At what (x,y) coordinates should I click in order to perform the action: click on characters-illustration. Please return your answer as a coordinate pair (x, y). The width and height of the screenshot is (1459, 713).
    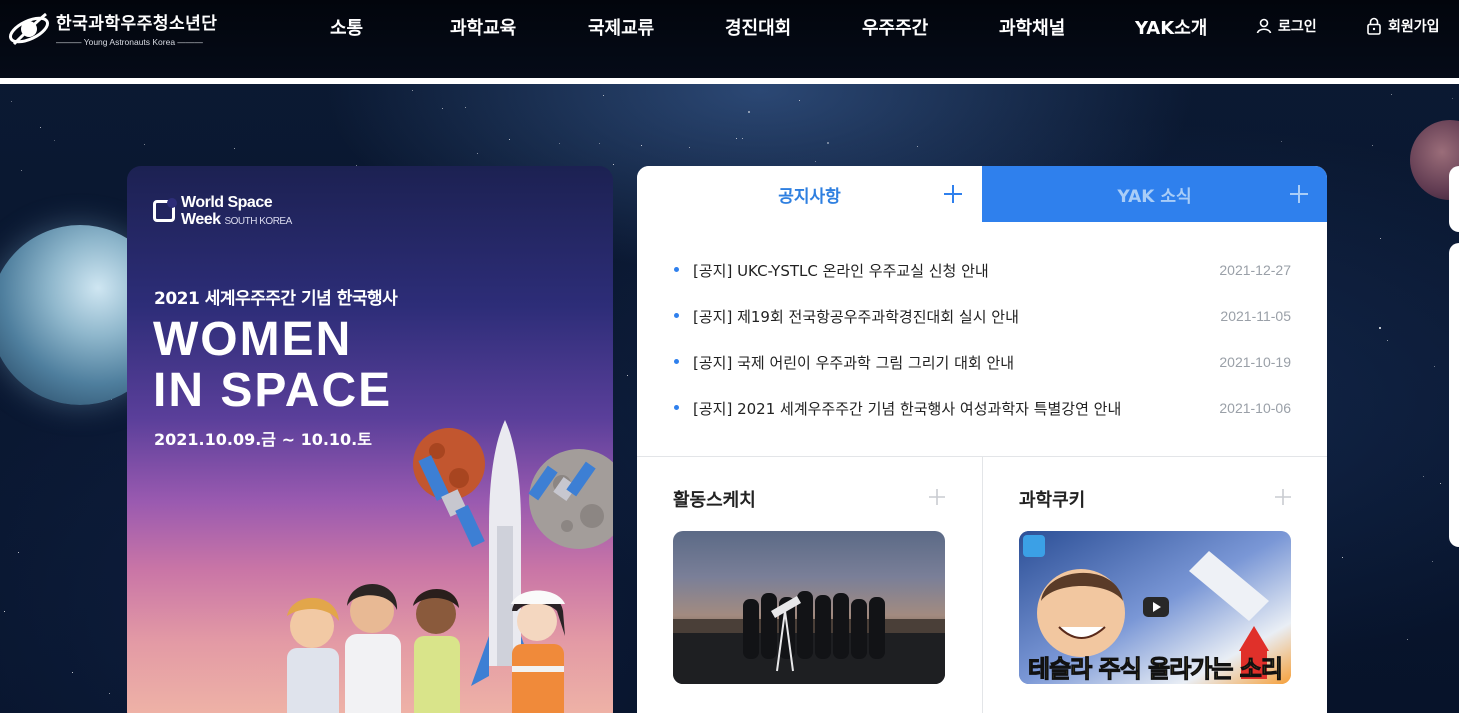
    Looking at the image, I should click on (426, 648).